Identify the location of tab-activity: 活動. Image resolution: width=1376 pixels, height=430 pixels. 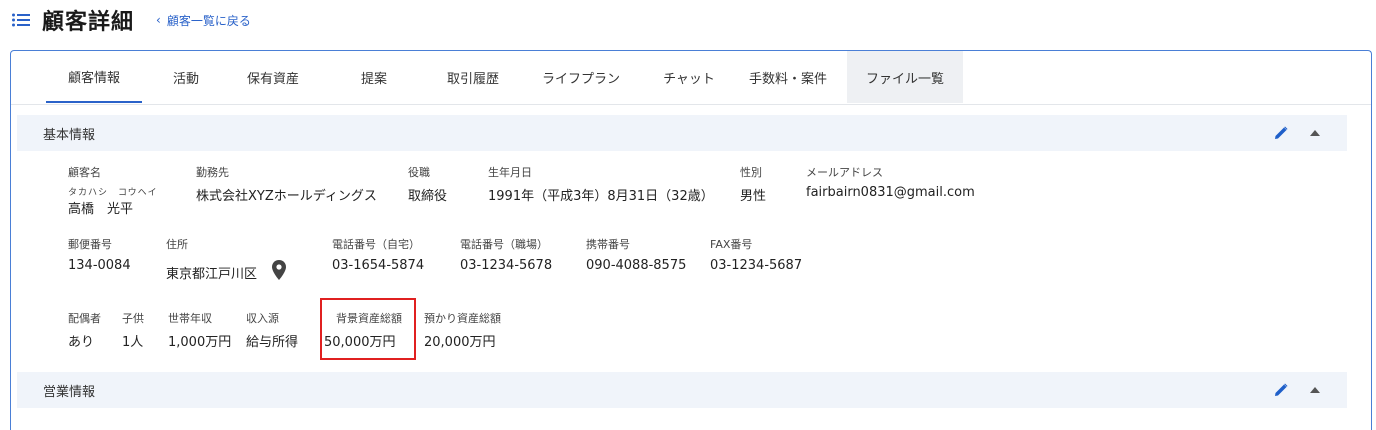
(186, 77).